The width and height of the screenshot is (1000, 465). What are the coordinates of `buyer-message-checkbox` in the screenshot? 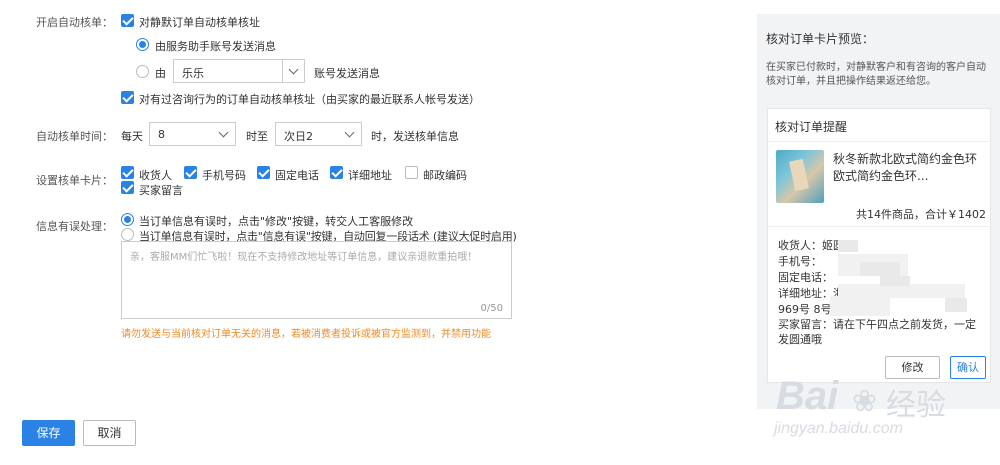 It's located at (127, 187).